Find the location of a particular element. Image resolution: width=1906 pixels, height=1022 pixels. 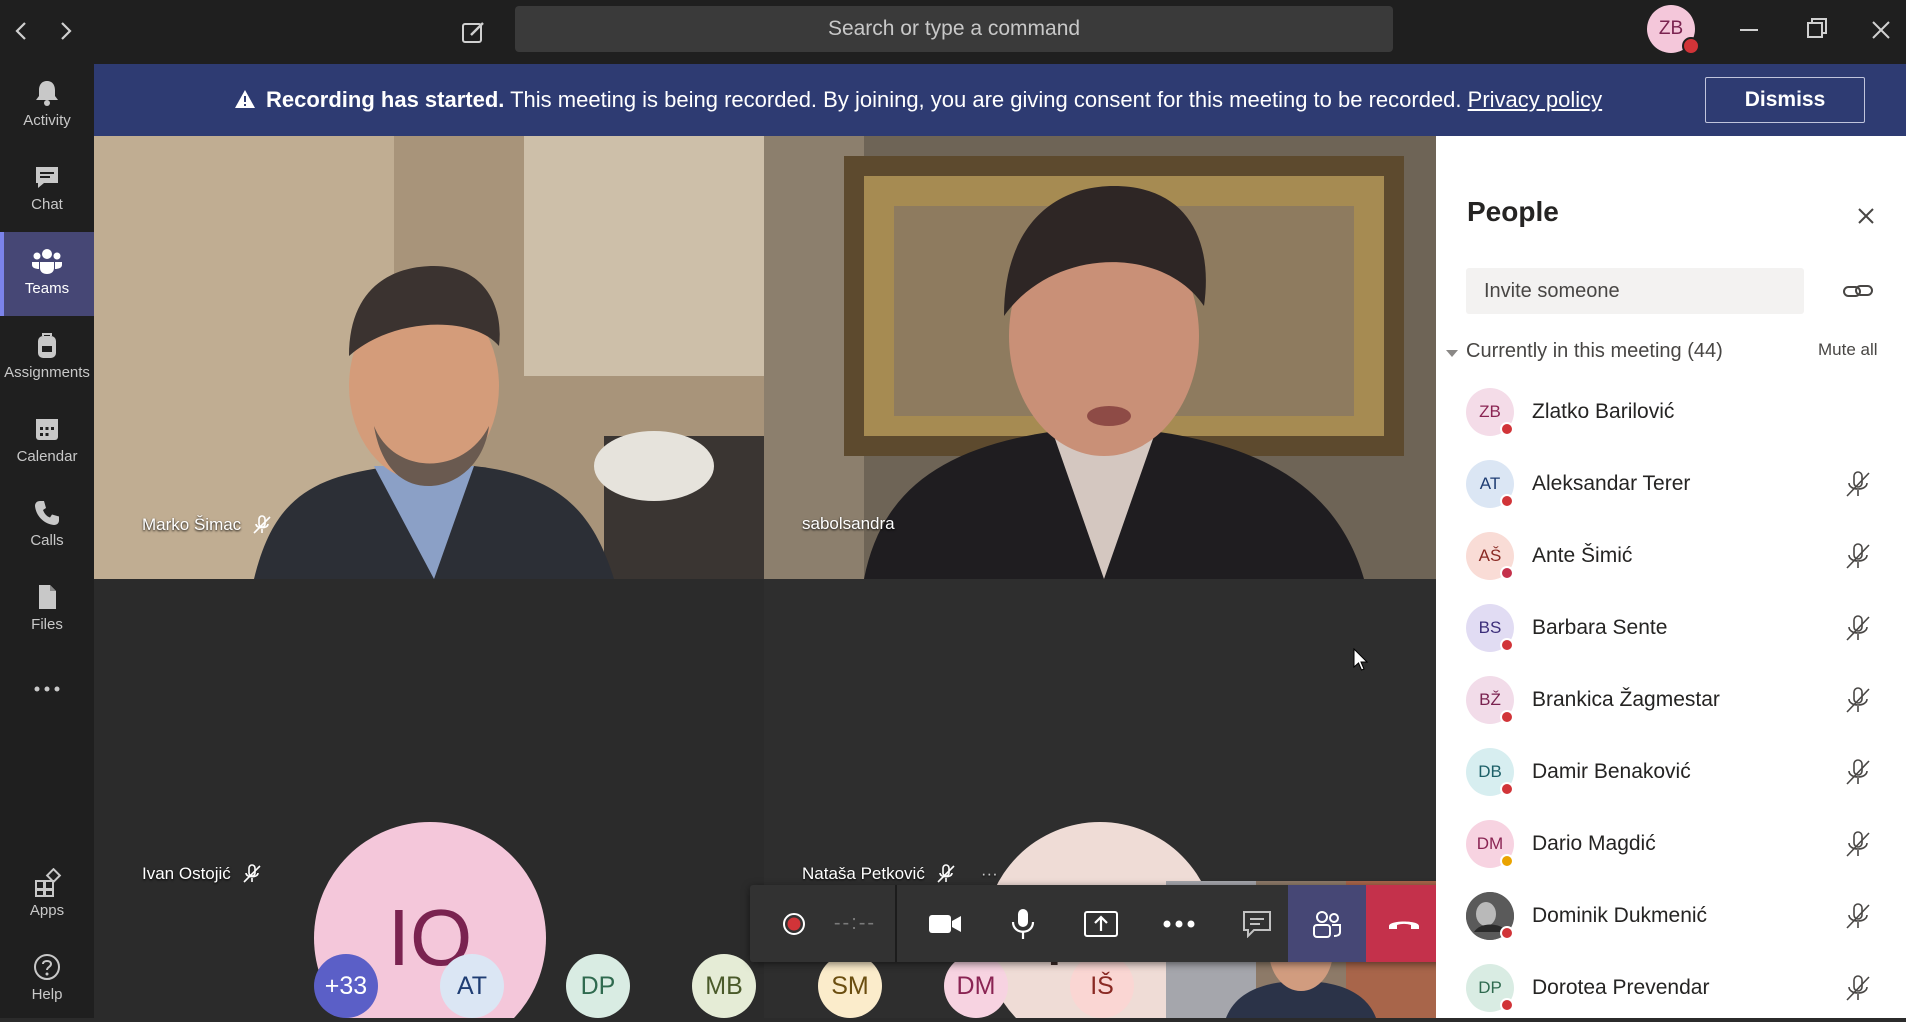

participant-name: Dorotea Prevendar is located at coordinates (1621, 987).